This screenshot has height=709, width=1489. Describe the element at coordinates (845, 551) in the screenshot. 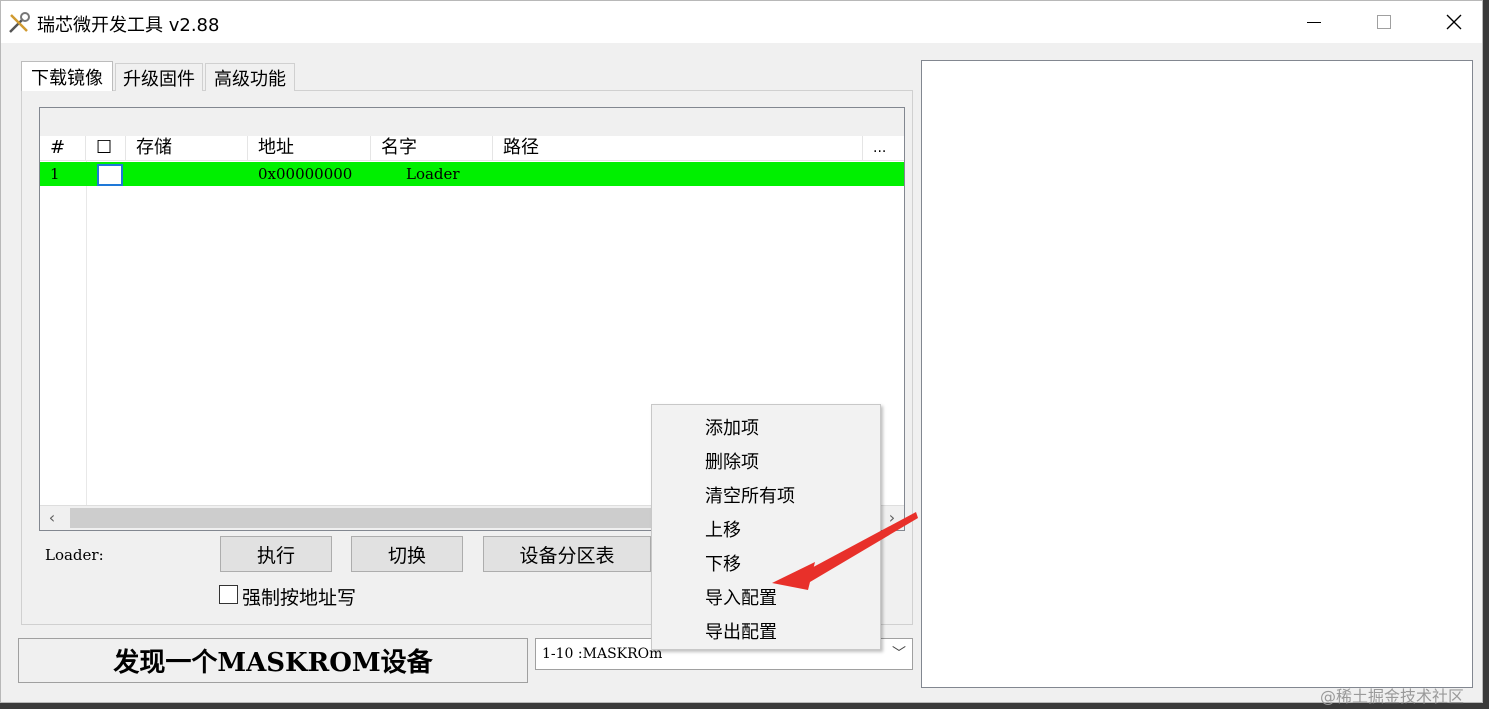

I see `annotation-arrow-icon` at that location.